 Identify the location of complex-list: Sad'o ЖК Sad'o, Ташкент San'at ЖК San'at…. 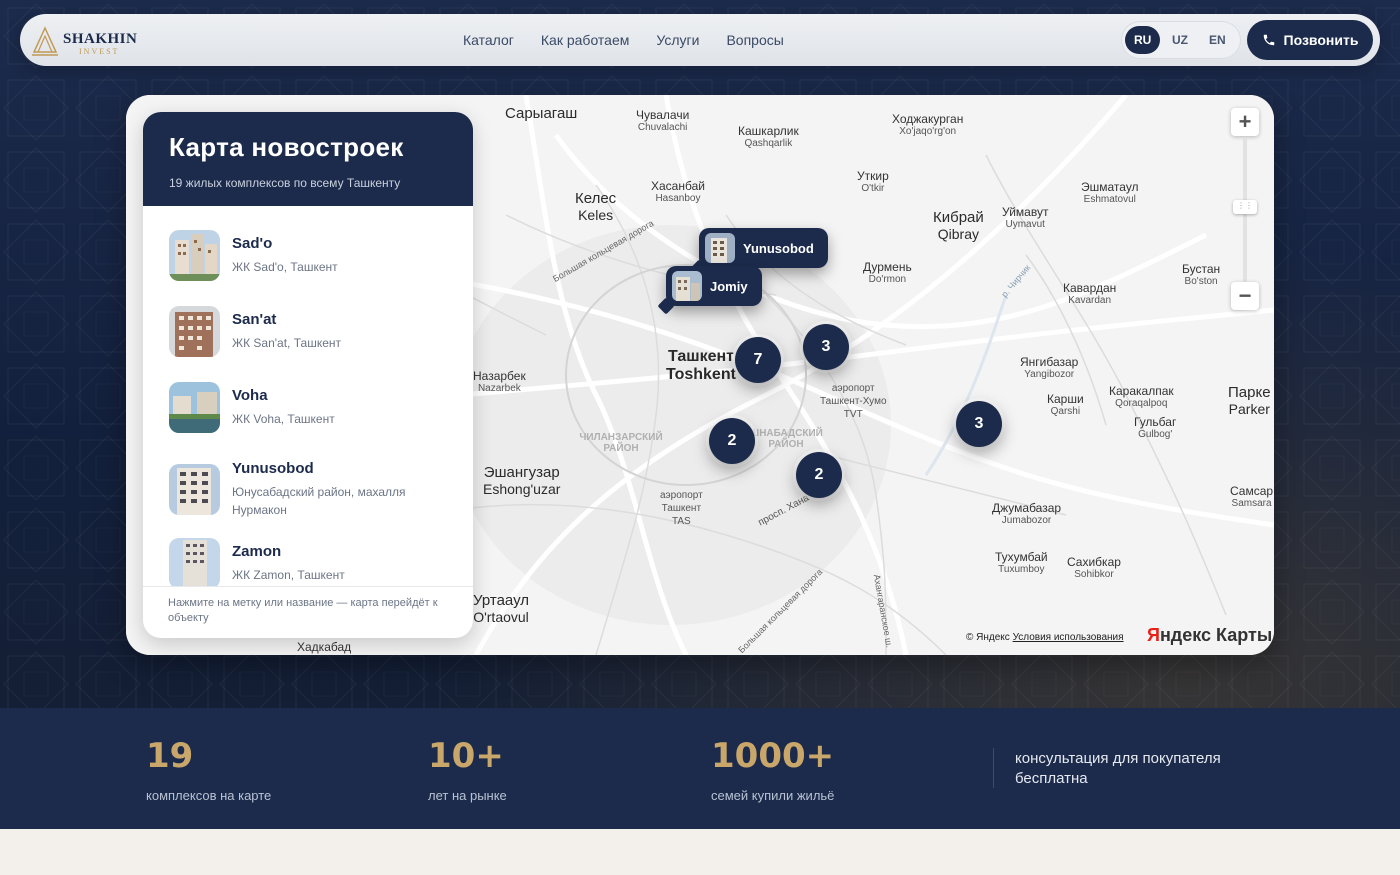
(308, 396).